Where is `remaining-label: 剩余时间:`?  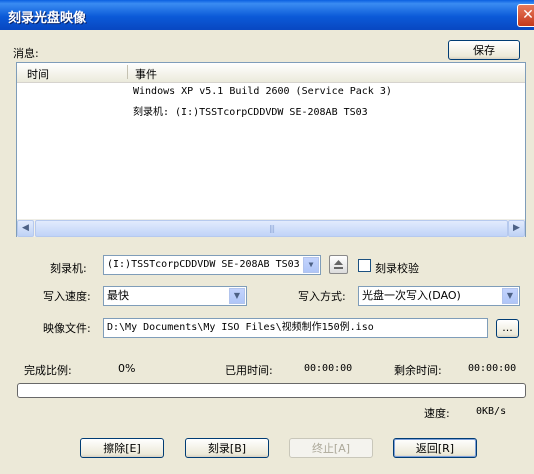
remaining-label: 剩余时间: is located at coordinates (418, 370).